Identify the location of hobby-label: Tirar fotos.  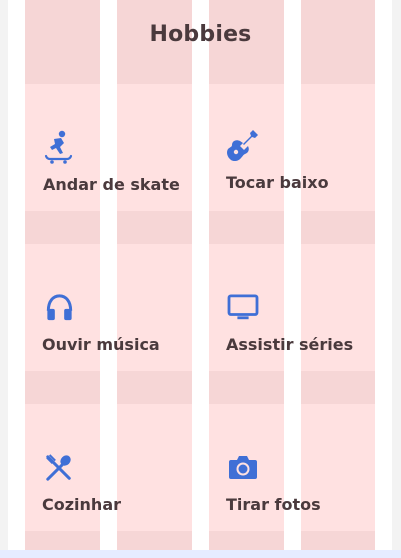
(273, 504).